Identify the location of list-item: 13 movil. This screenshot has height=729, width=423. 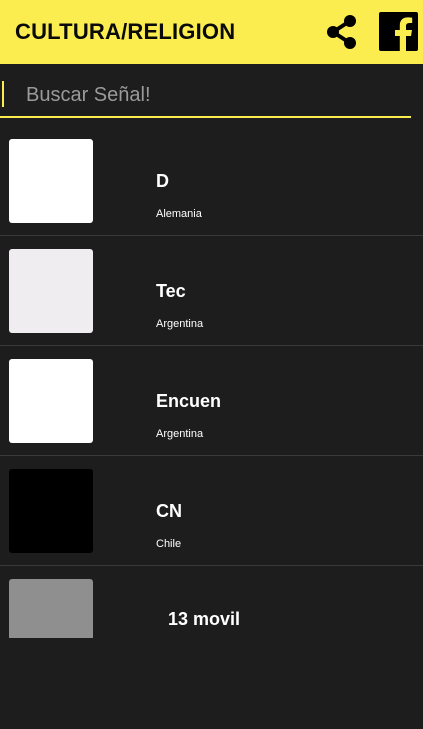
(211, 602).